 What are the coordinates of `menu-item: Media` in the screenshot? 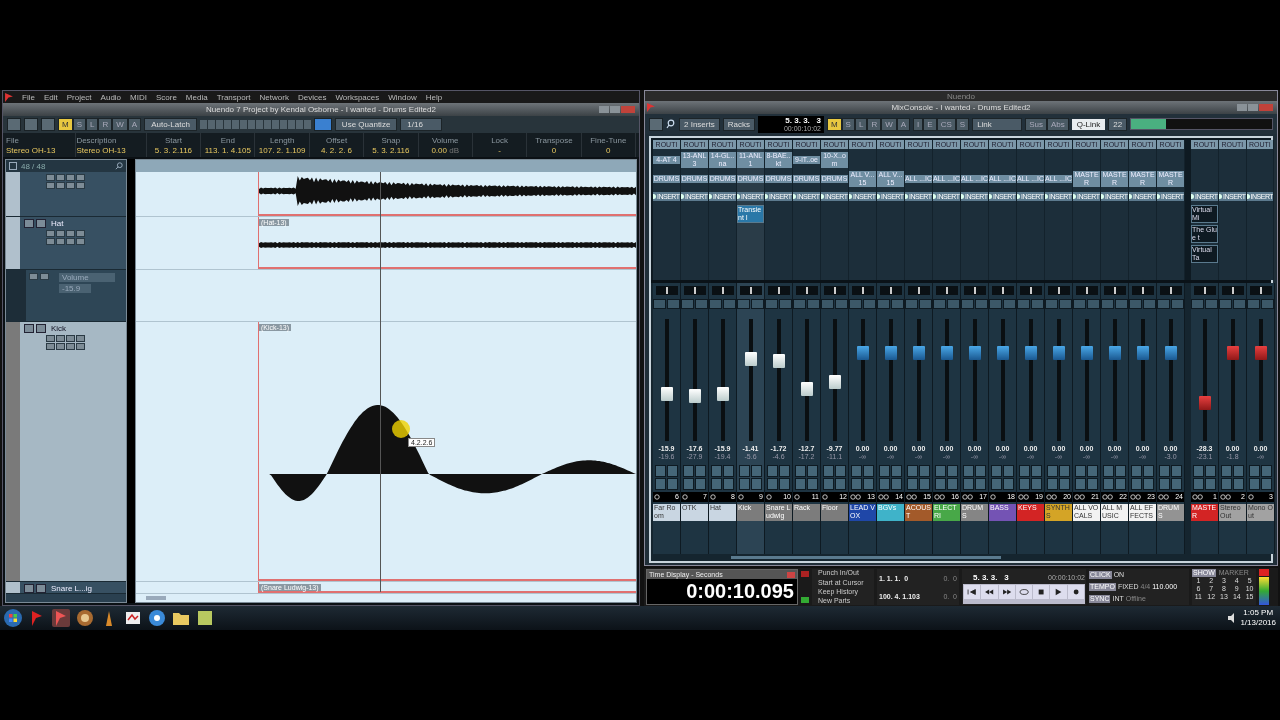 It's located at (196, 97).